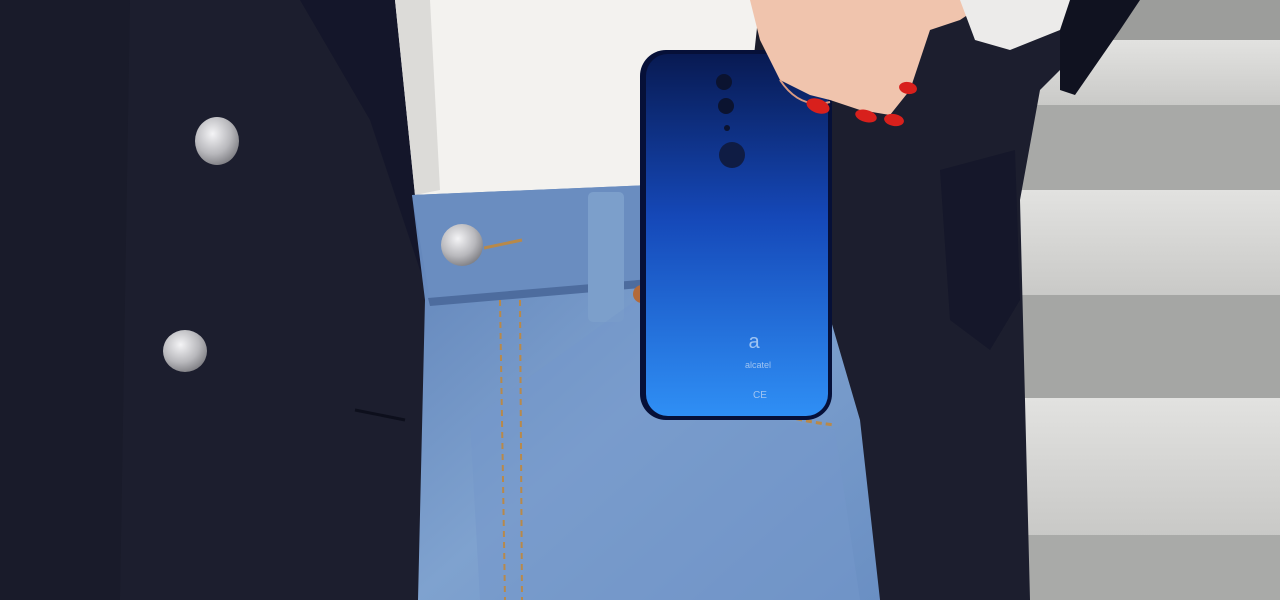 The width and height of the screenshot is (1280, 600). I want to click on svg-text: a, so click(754, 342).